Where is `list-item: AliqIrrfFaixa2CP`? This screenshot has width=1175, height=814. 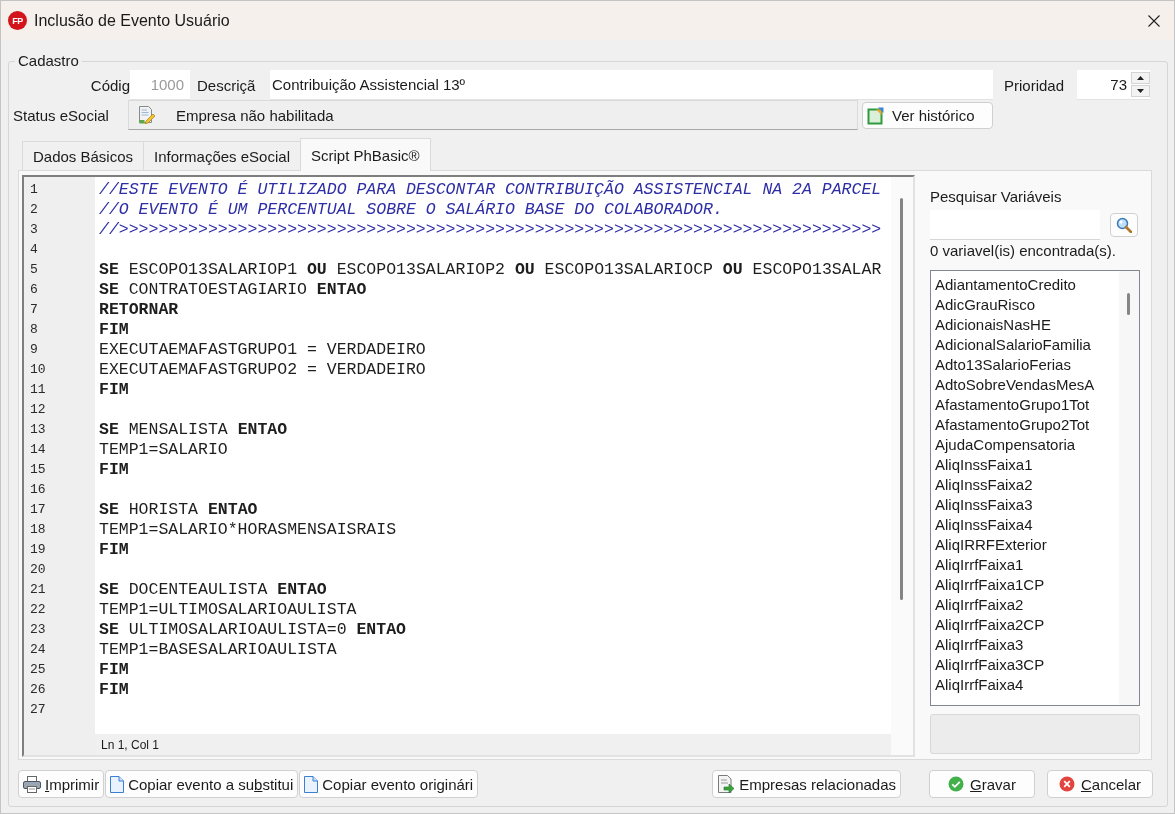 list-item: AliqIrrfFaixa2CP is located at coordinates (990, 624).